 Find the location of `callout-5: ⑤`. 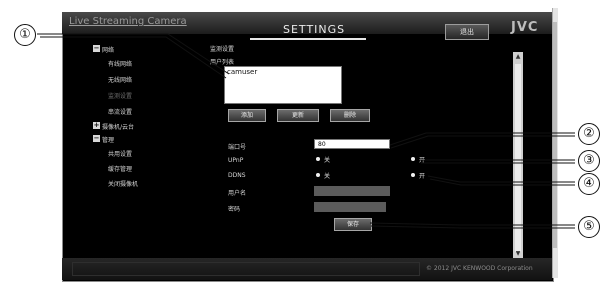

callout-5: ⑤ is located at coordinates (589, 227).